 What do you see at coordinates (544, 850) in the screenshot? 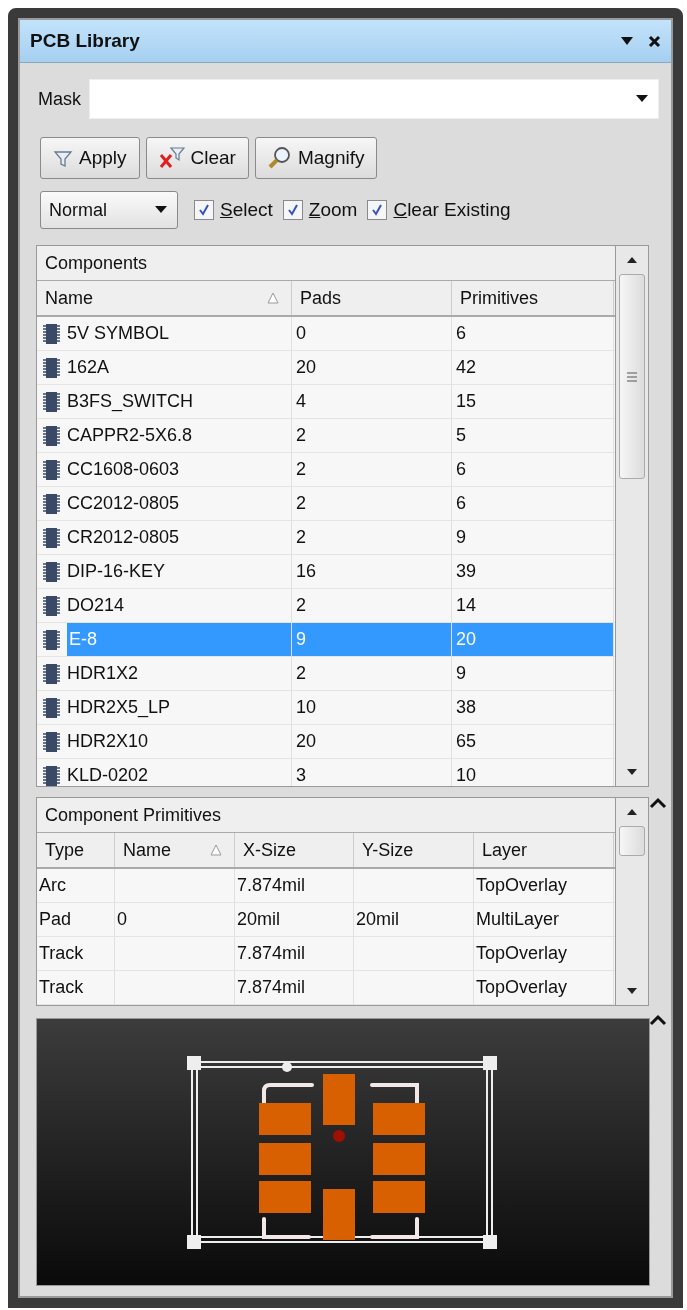
I see `column-header: Layer` at bounding box center [544, 850].